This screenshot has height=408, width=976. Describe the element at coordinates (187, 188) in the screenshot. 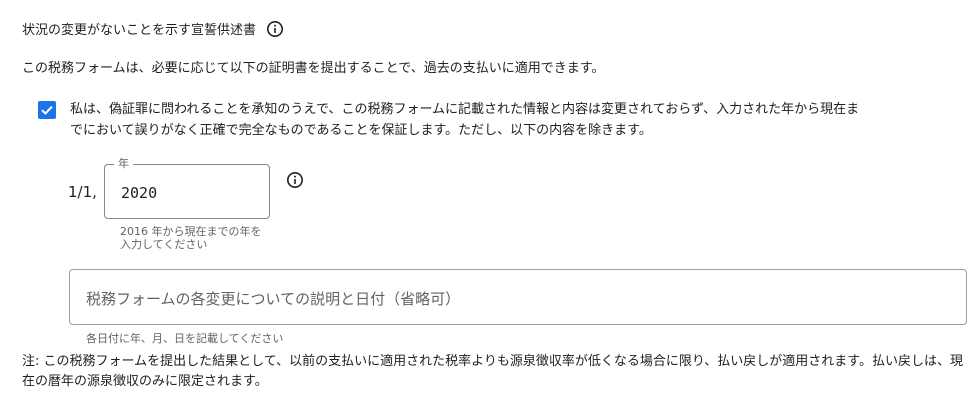

I see `year-input: 年 2020` at that location.